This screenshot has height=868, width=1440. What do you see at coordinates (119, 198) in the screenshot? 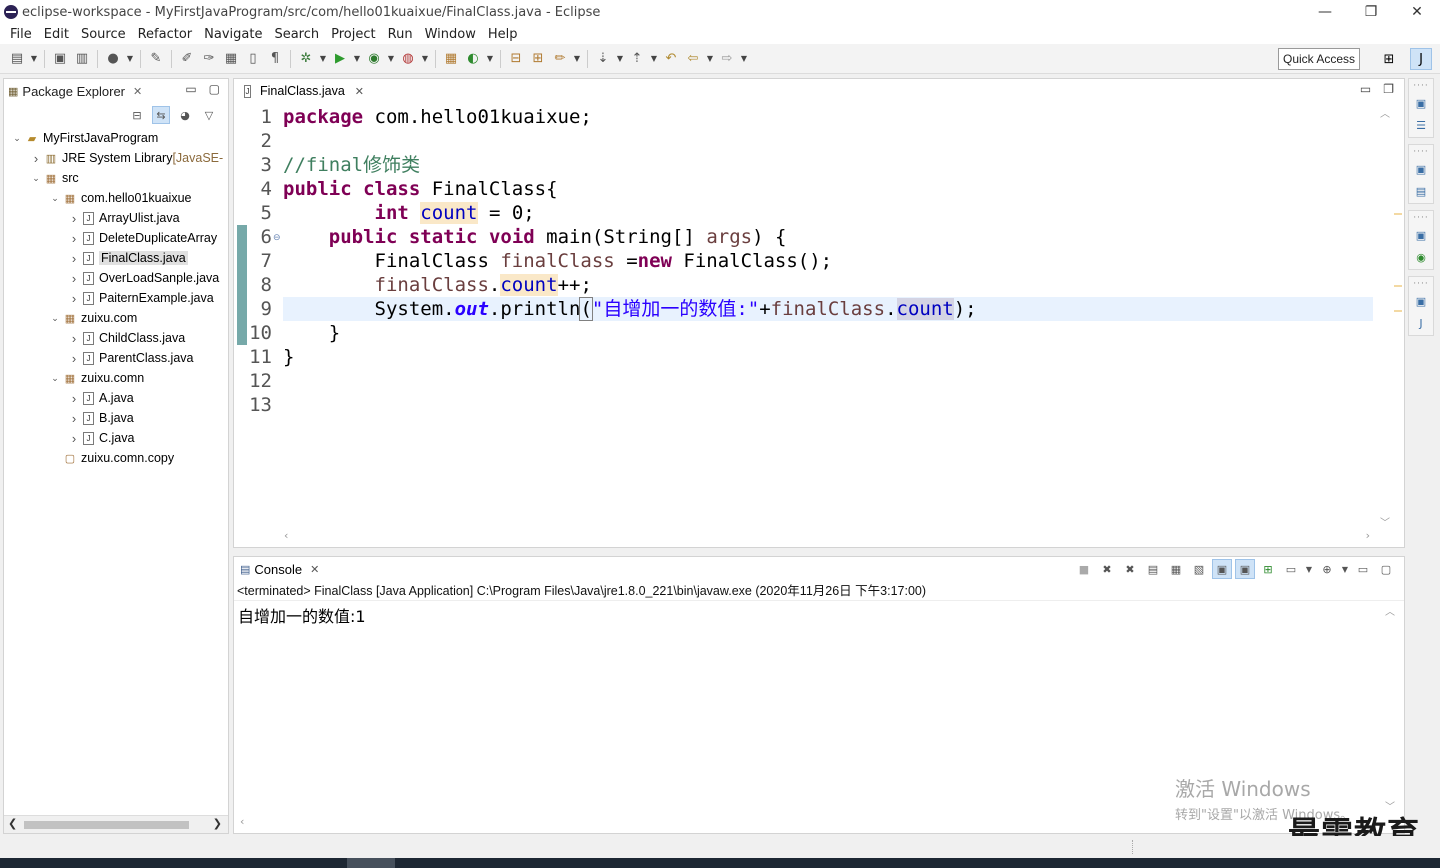
I see `tree-item: ⌄ ▦ com.hello01kuaixue` at bounding box center [119, 198].